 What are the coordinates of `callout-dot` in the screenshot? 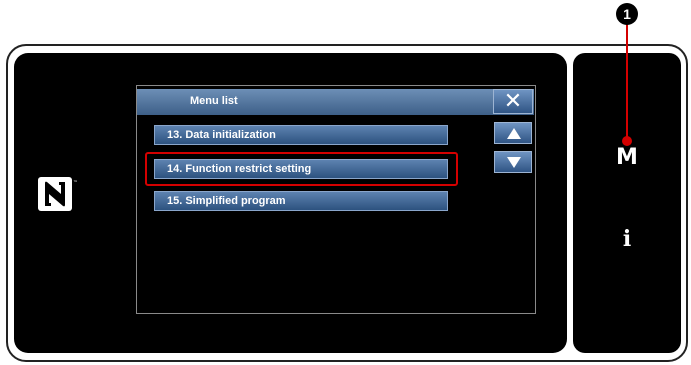 It's located at (627, 141).